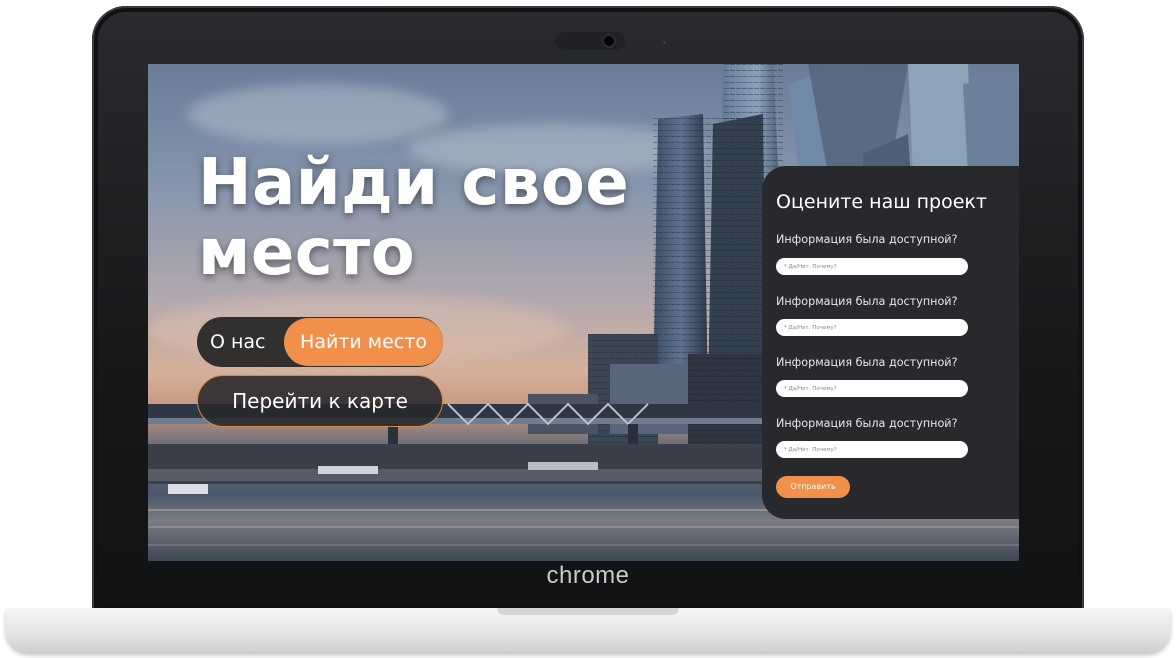  I want to click on webcam-icon, so click(609, 41).